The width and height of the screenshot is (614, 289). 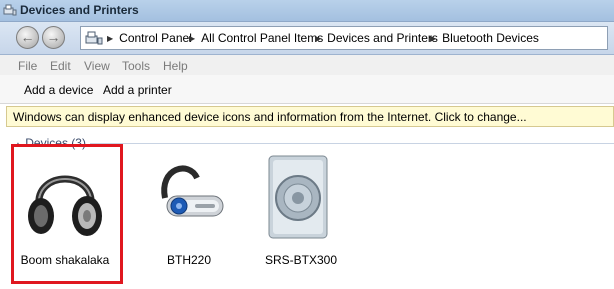 I want to click on breadcrumb-devices-printers: ▶ Devices and Printers, so click(x=376, y=38).